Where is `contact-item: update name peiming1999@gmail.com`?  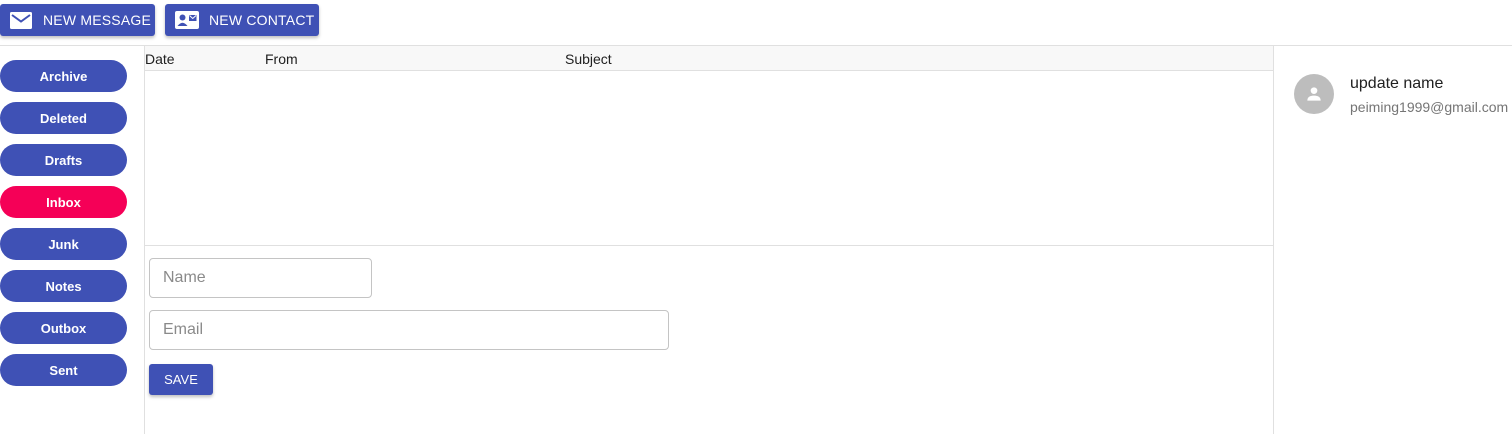
contact-item: update name peiming1999@gmail.com is located at coordinates (1403, 95).